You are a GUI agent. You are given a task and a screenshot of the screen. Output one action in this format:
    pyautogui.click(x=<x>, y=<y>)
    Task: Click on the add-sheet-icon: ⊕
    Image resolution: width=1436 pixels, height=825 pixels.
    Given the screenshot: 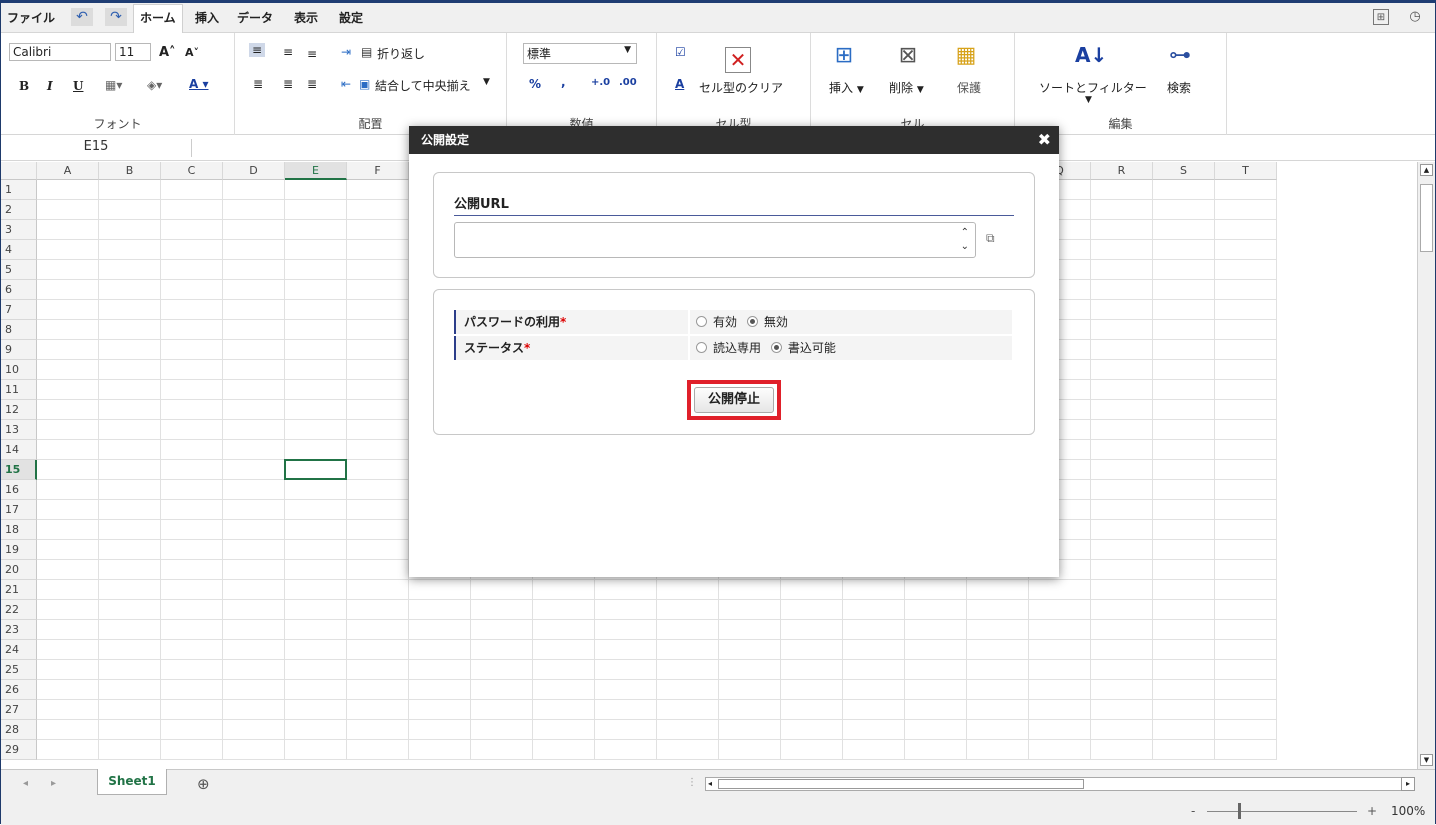 What is the action you would take?
    pyautogui.click(x=203, y=784)
    